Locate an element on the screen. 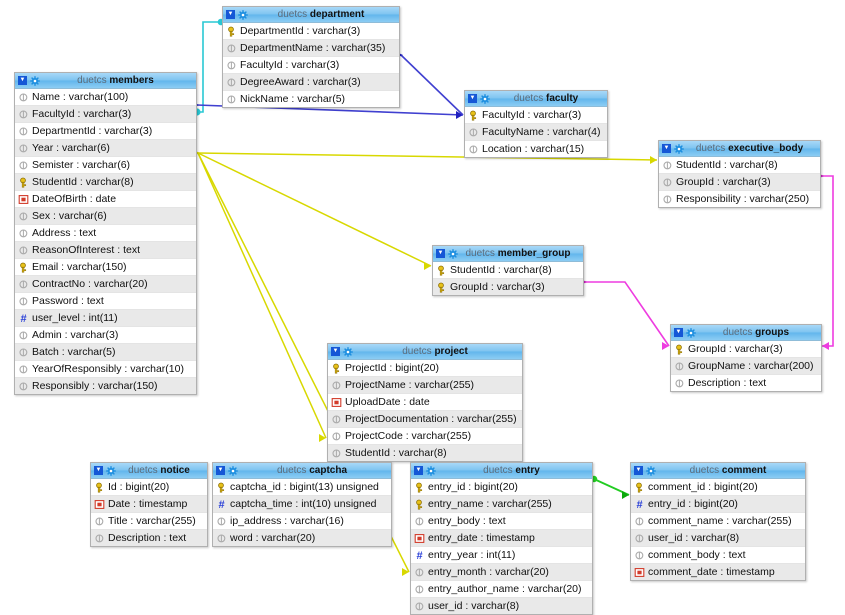 The width and height of the screenshot is (845, 615). column-row: ReasonOfInterest : text is located at coordinates (105, 250).